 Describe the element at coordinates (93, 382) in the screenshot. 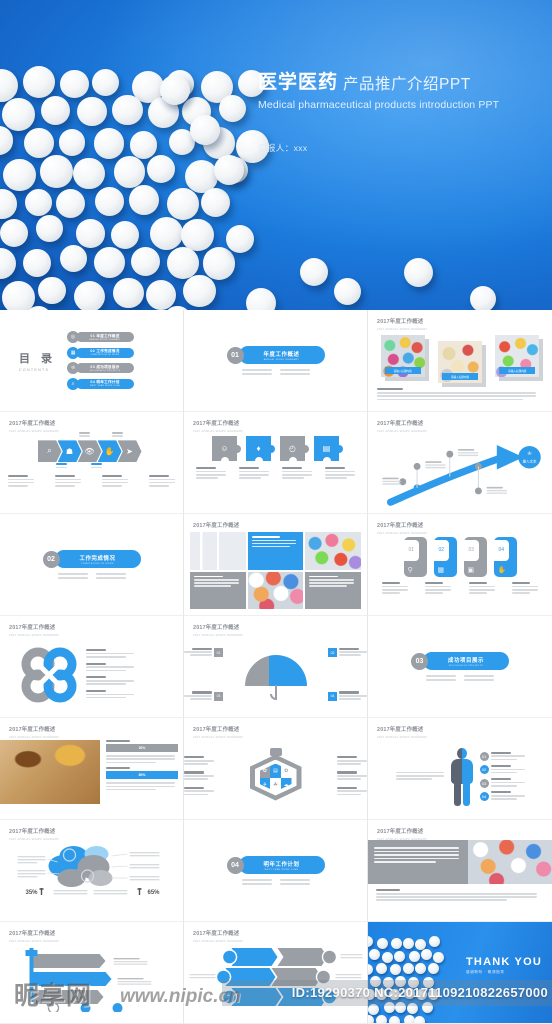

I see `contents-item-no: 04` at that location.